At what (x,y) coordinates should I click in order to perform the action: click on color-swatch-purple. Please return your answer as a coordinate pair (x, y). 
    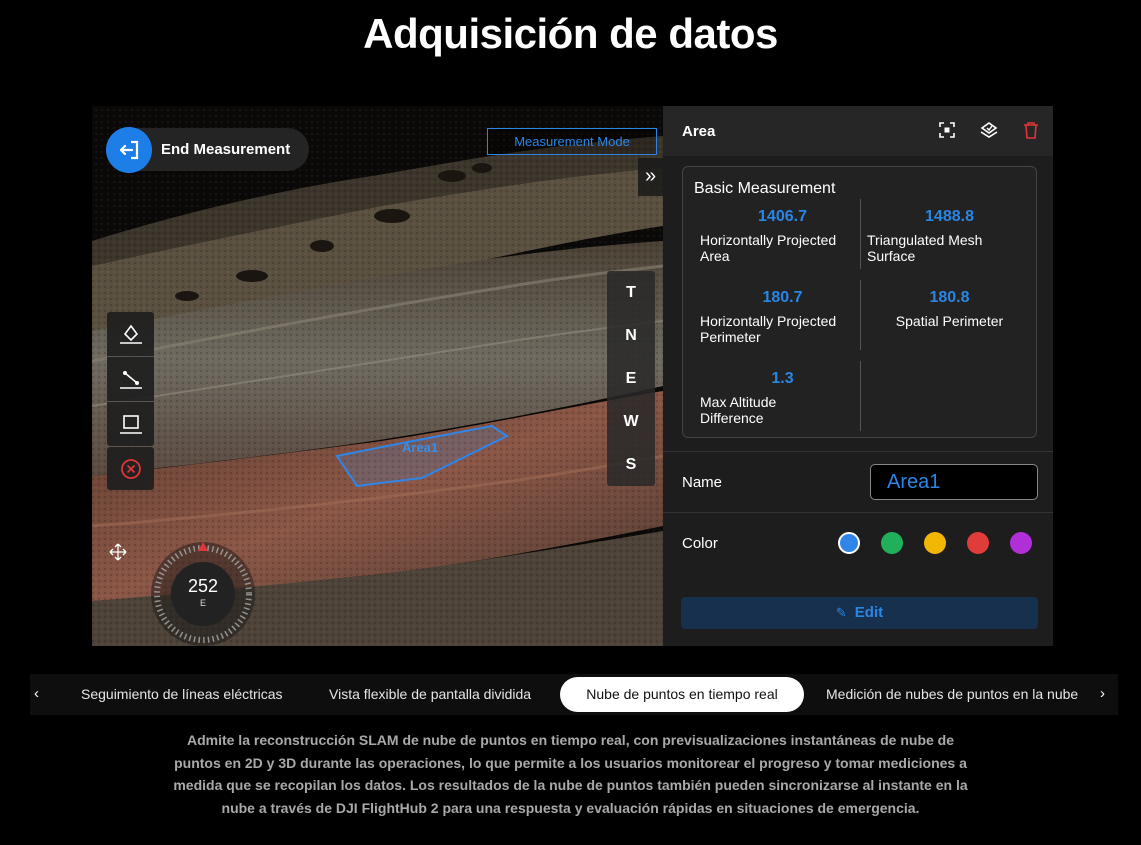
    Looking at the image, I should click on (1021, 543).